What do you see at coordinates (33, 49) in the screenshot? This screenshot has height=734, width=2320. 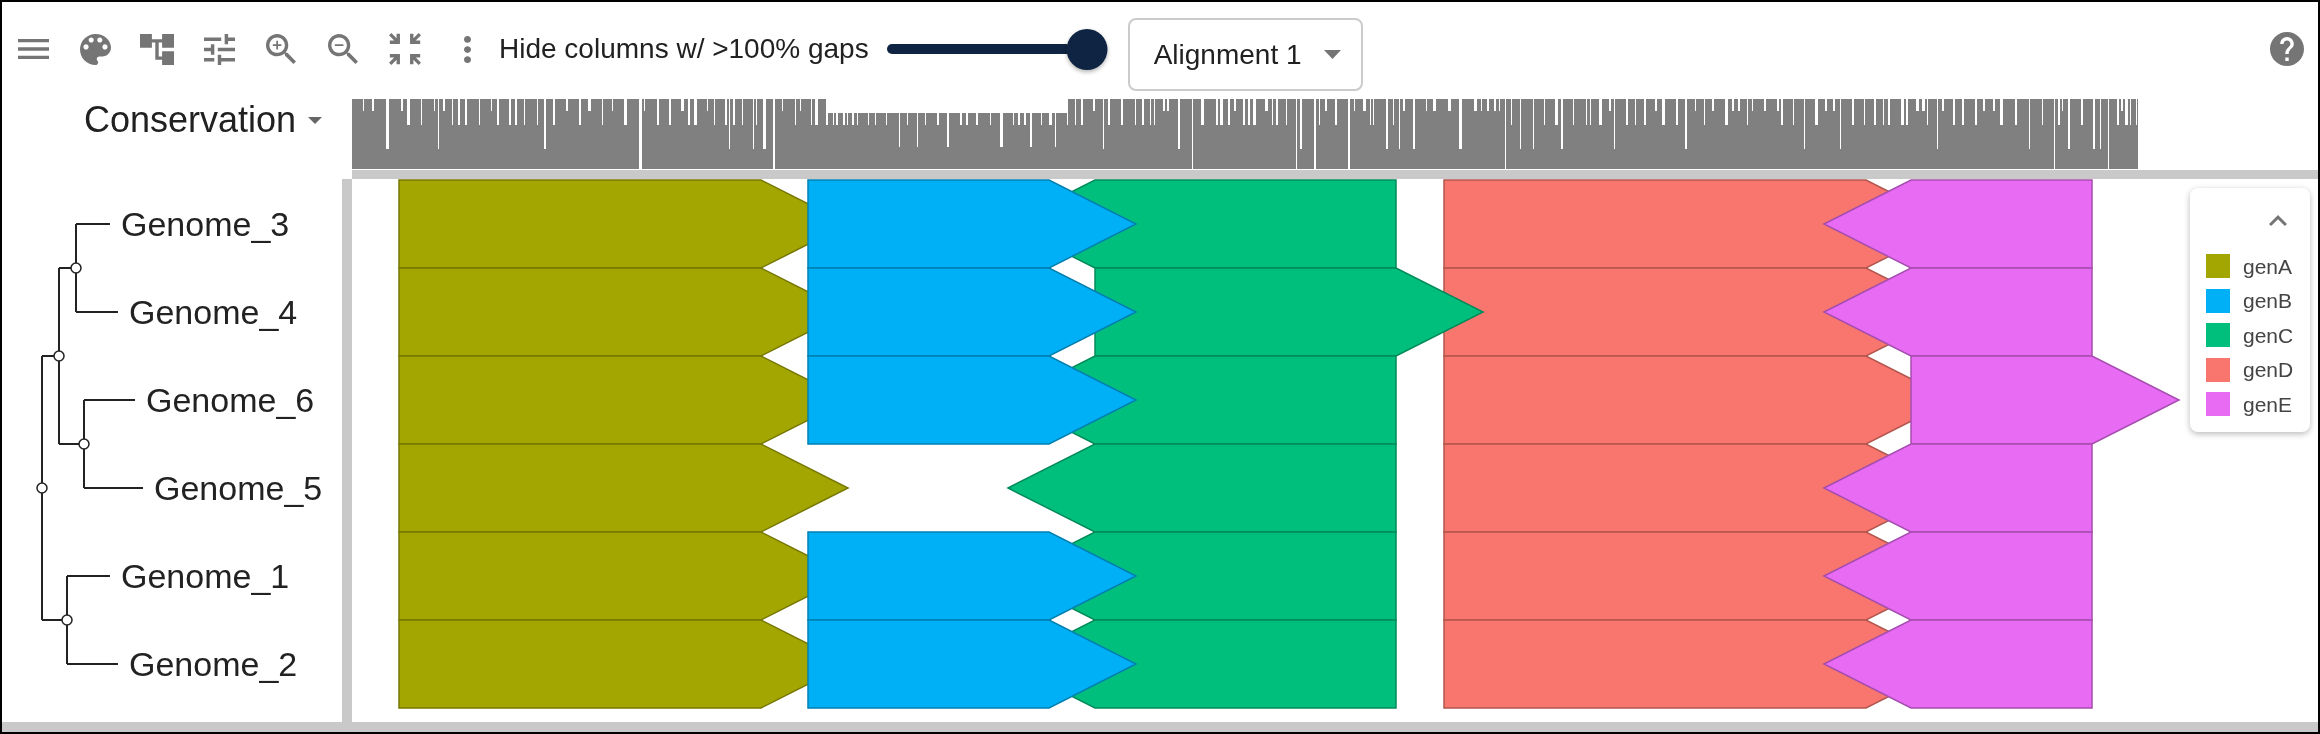 I see `menu-icon` at bounding box center [33, 49].